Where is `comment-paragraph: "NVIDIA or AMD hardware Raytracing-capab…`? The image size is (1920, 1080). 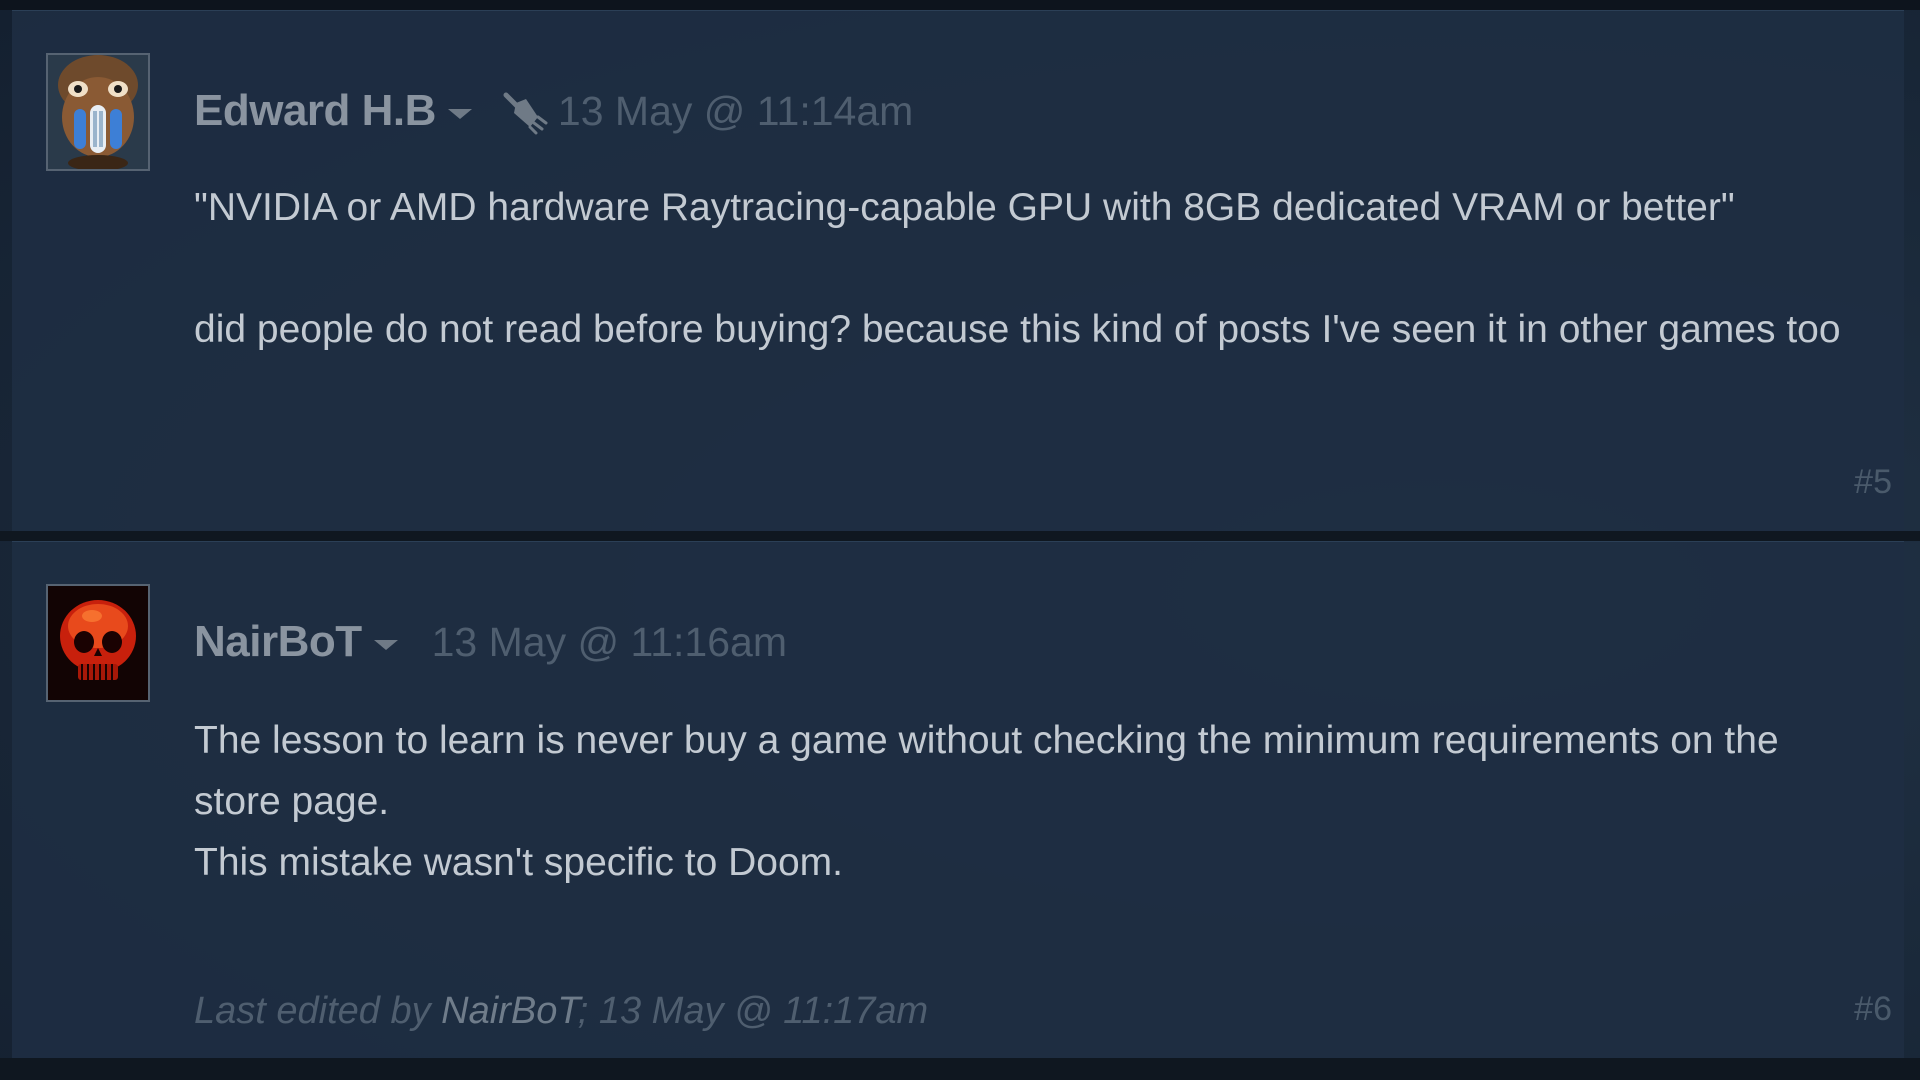
comment-paragraph: "NVIDIA or AMD hardware Raytracing-capab… is located at coordinates (964, 207).